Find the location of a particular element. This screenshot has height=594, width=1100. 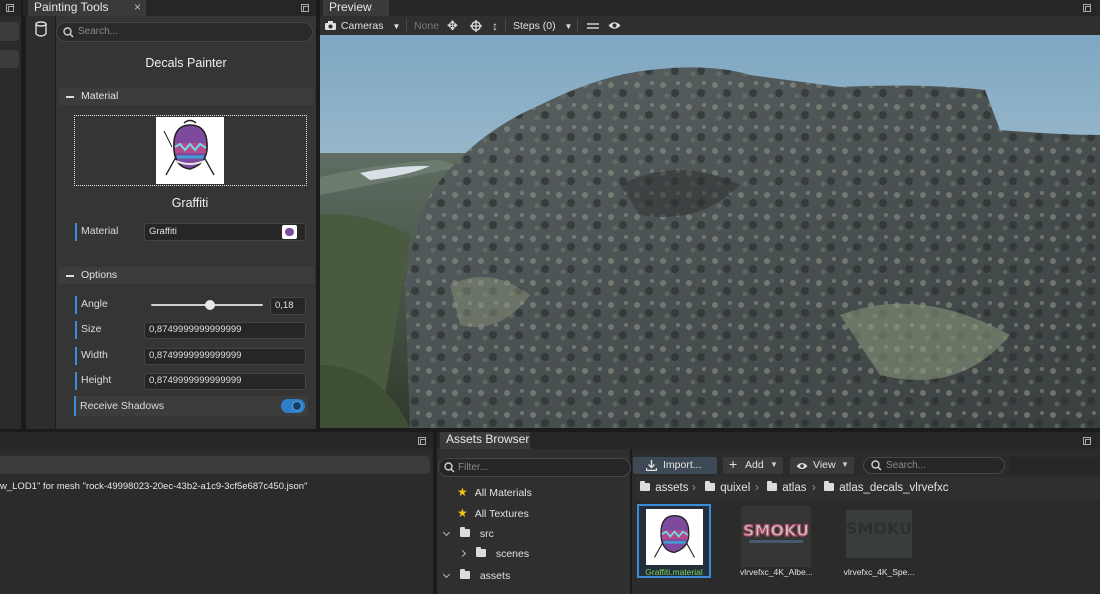

panel-title: Decals Painter is located at coordinates (186, 63).